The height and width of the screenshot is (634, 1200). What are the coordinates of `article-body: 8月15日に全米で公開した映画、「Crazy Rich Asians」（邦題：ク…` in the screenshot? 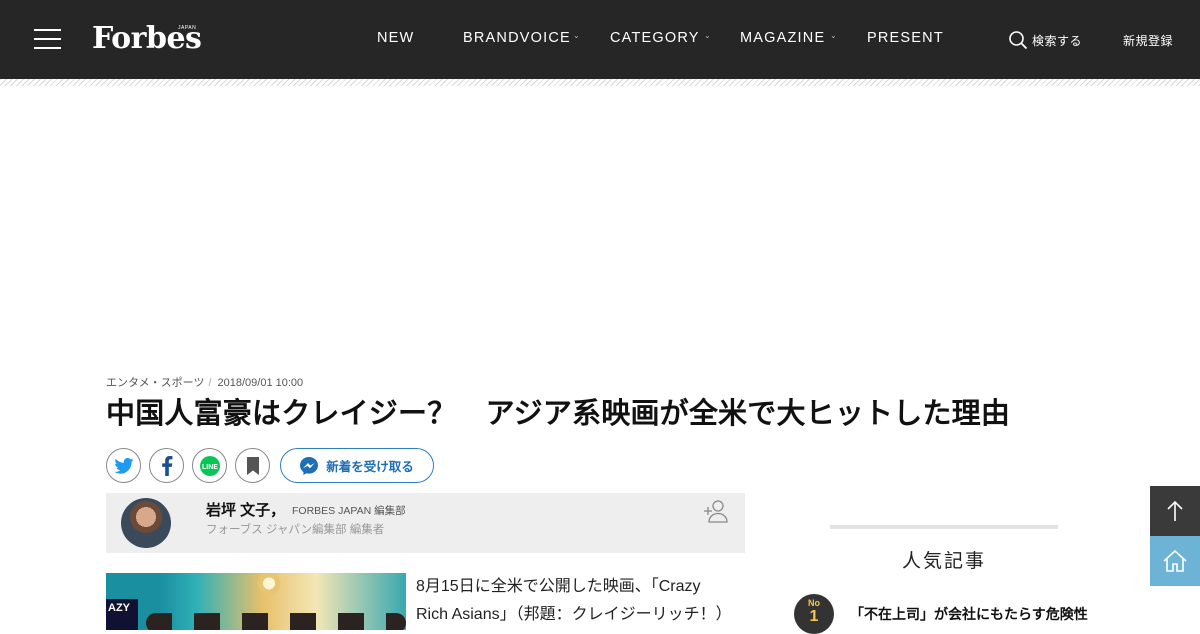 It's located at (581, 601).